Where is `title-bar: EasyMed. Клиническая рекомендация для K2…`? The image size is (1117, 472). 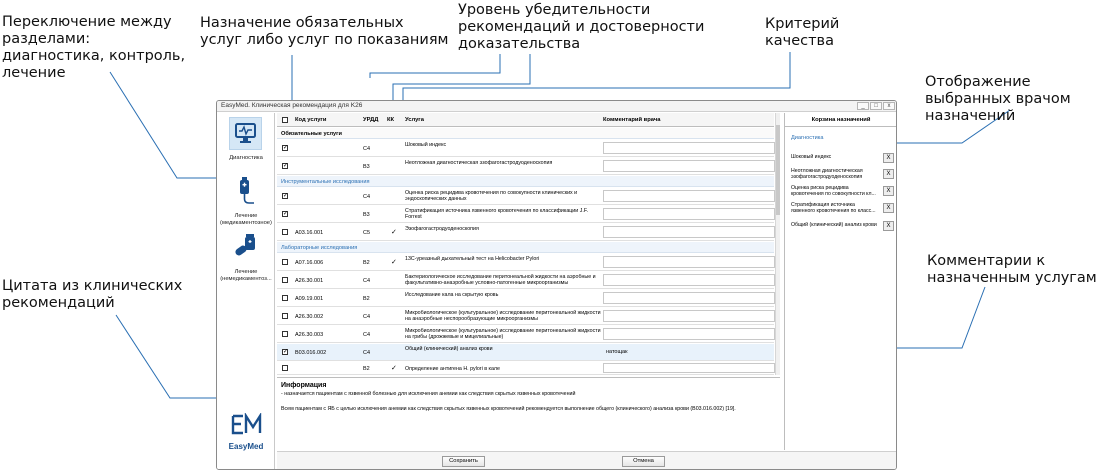 title-bar: EasyMed. Клиническая рекомендация для K2… is located at coordinates (556, 106).